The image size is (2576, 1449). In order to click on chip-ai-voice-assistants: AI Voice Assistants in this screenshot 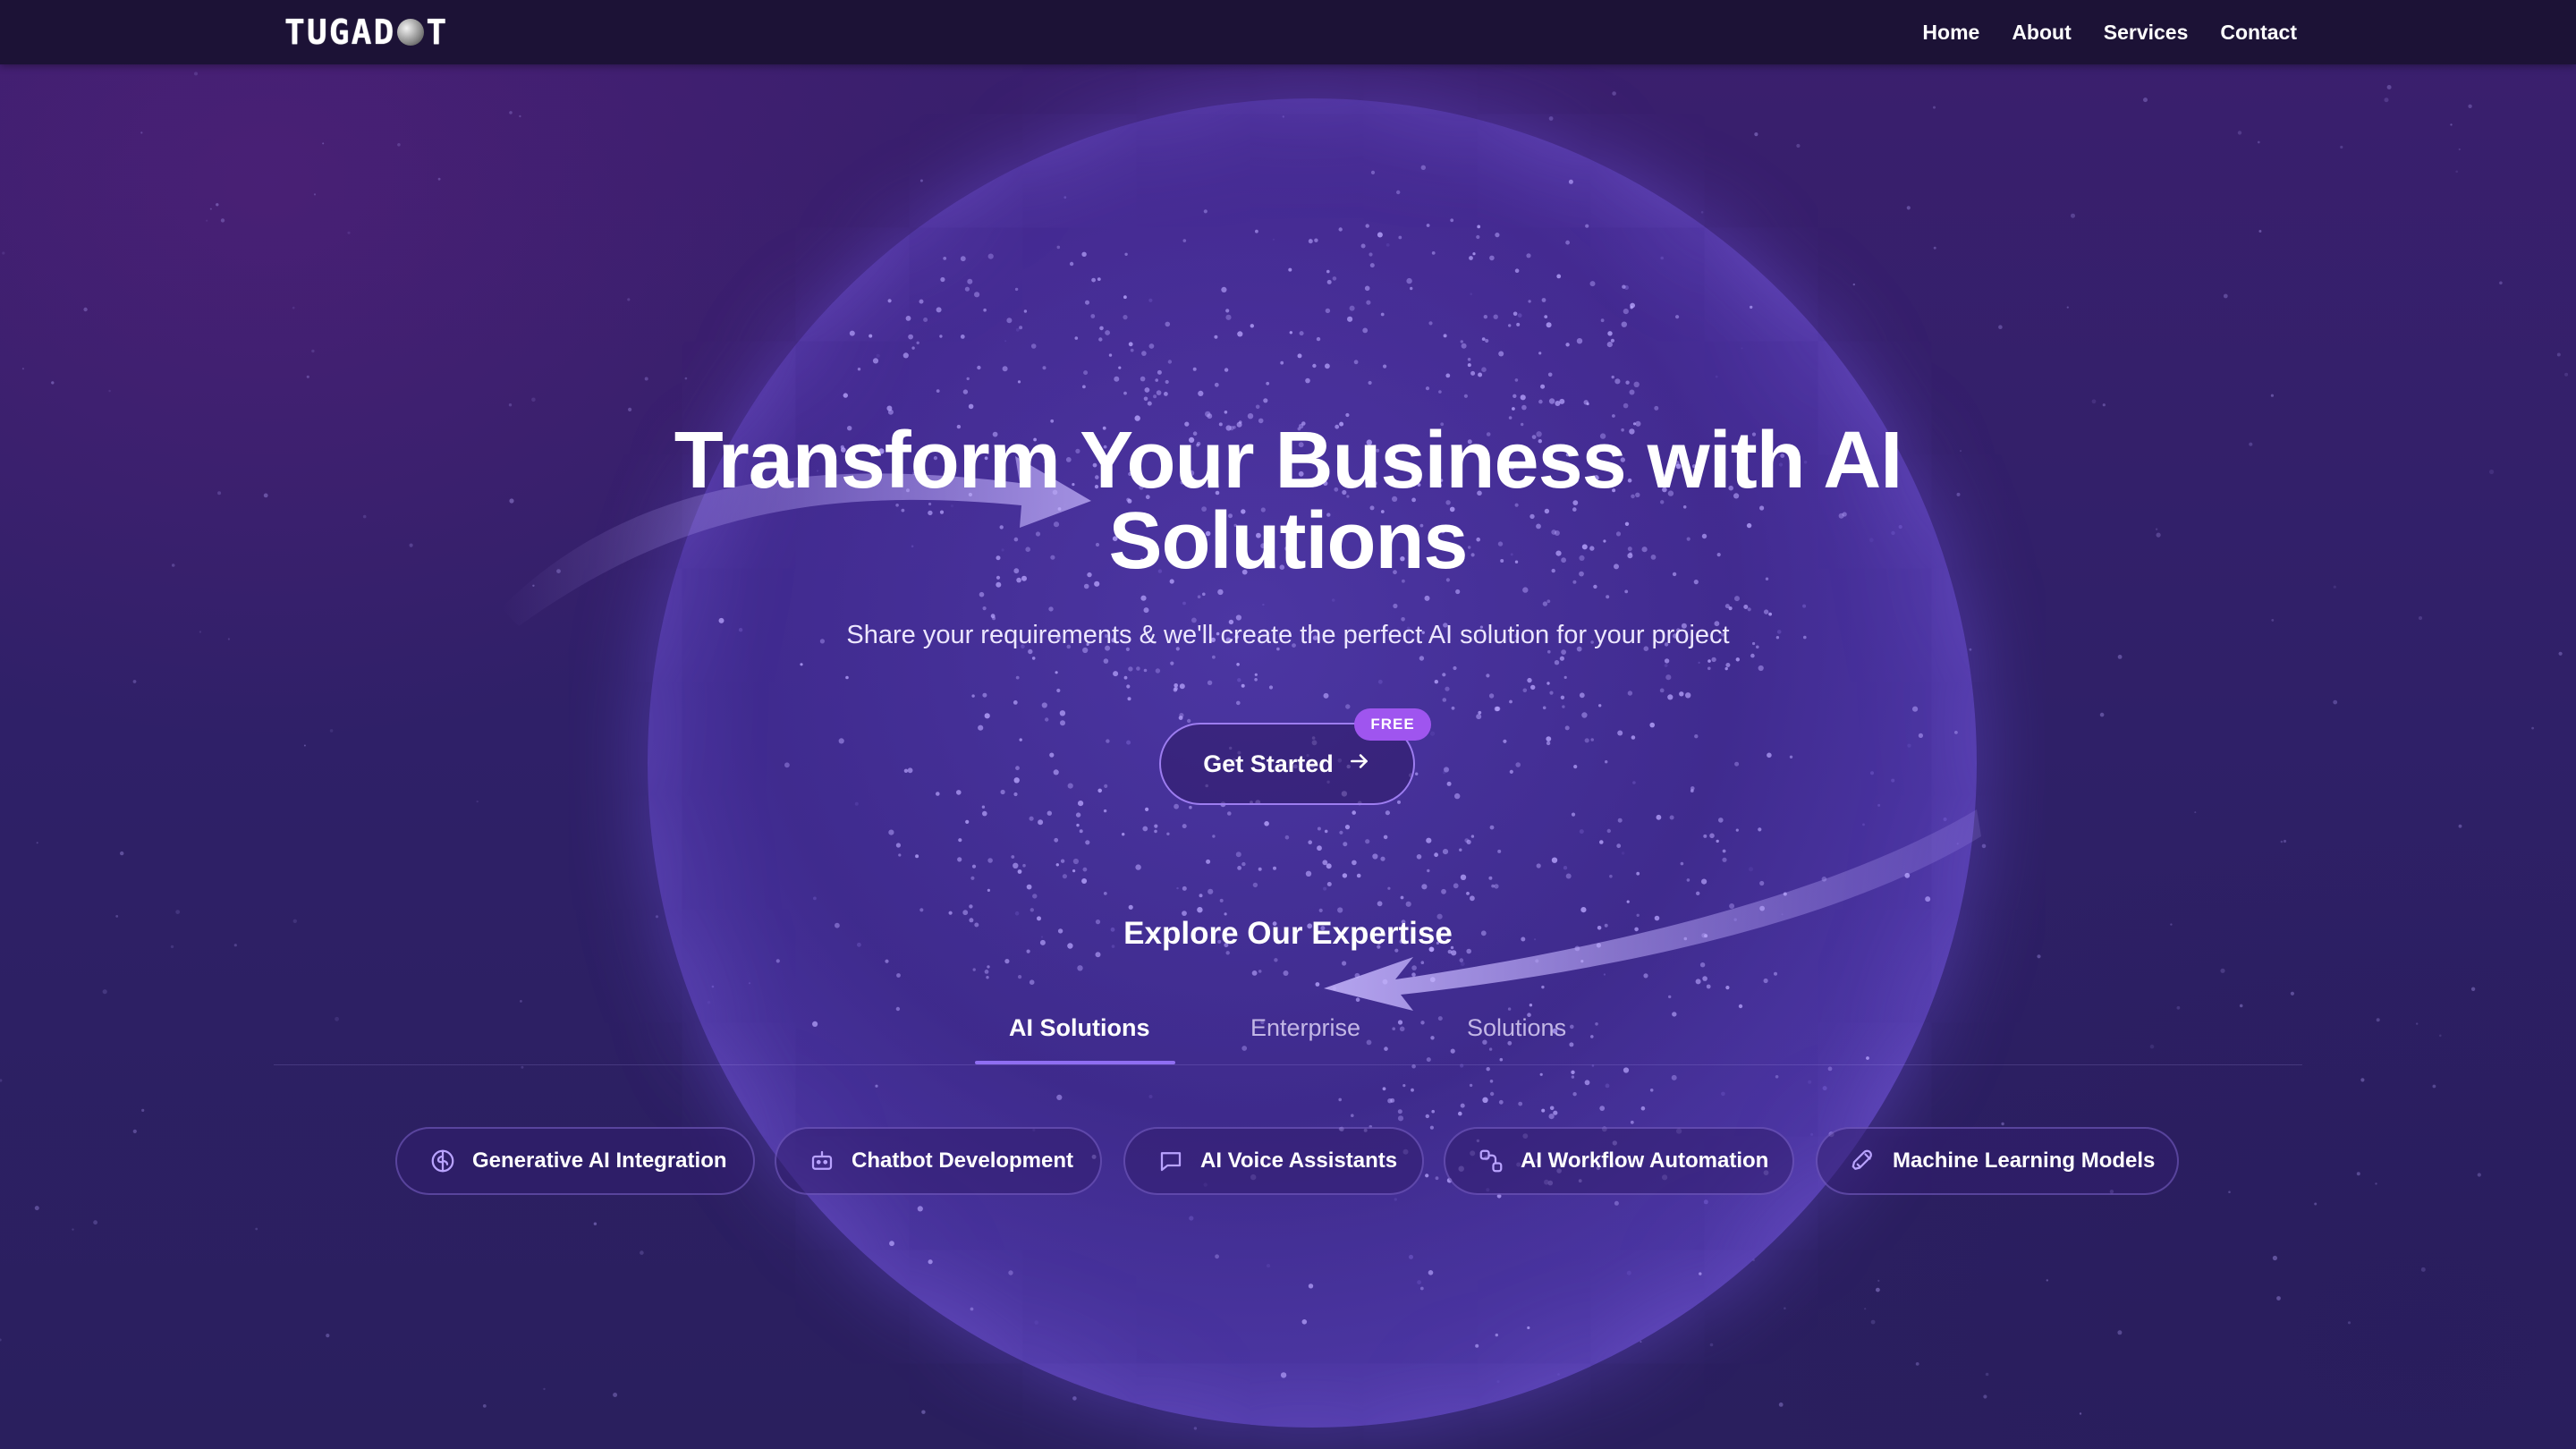, I will do `click(1273, 1161)`.